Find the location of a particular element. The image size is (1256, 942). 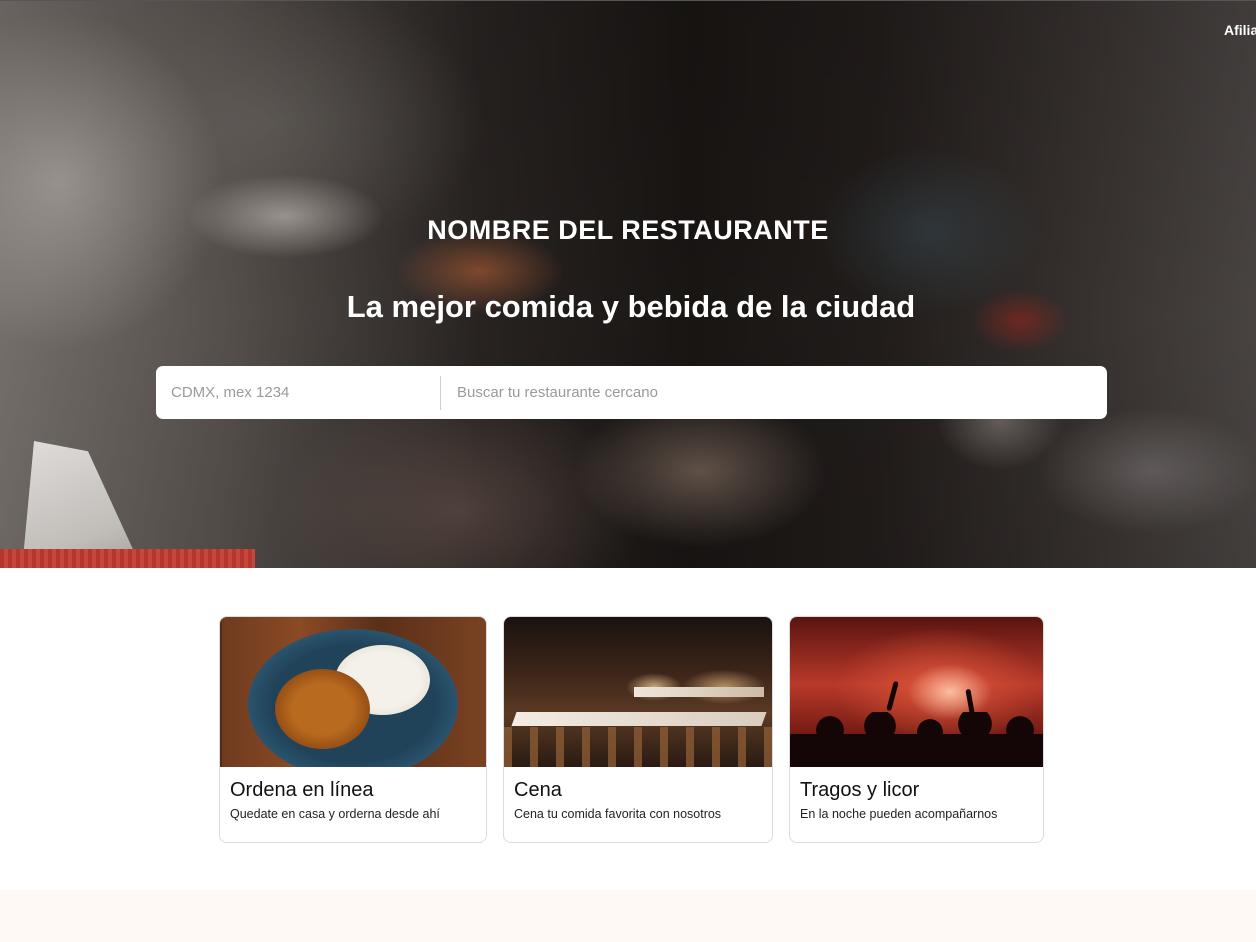

card-title: Cena is located at coordinates (538, 790).